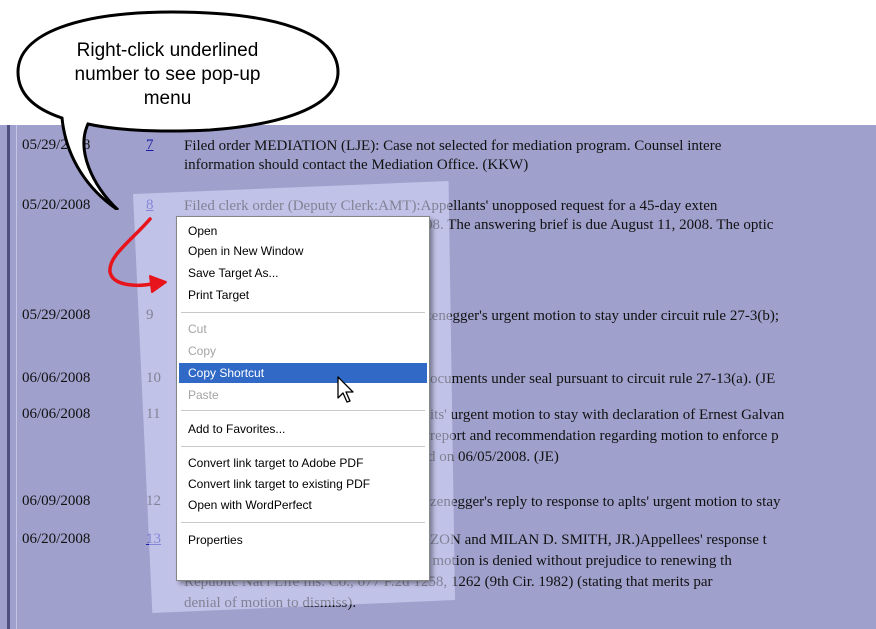 The image size is (876, 629). What do you see at coordinates (345, 389) in the screenshot?
I see `mouse-pointer-icon` at bounding box center [345, 389].